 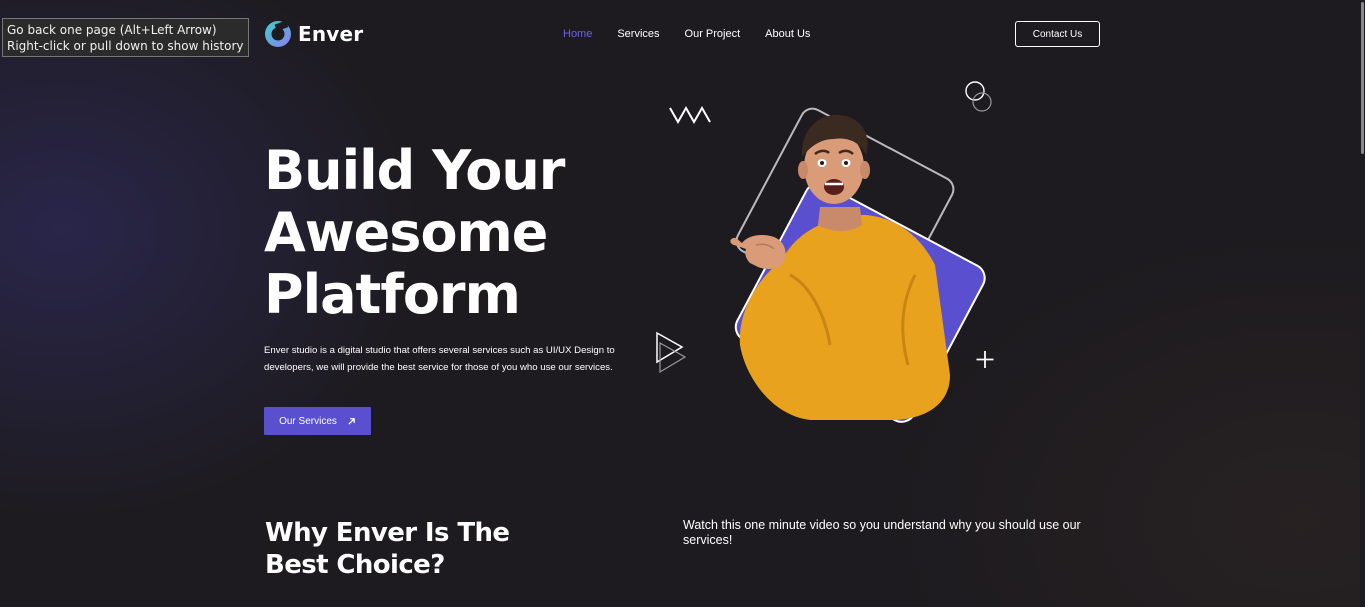 I want to click on tooltip-line-2: Right-click or pull down to show history, so click(x=125, y=46).